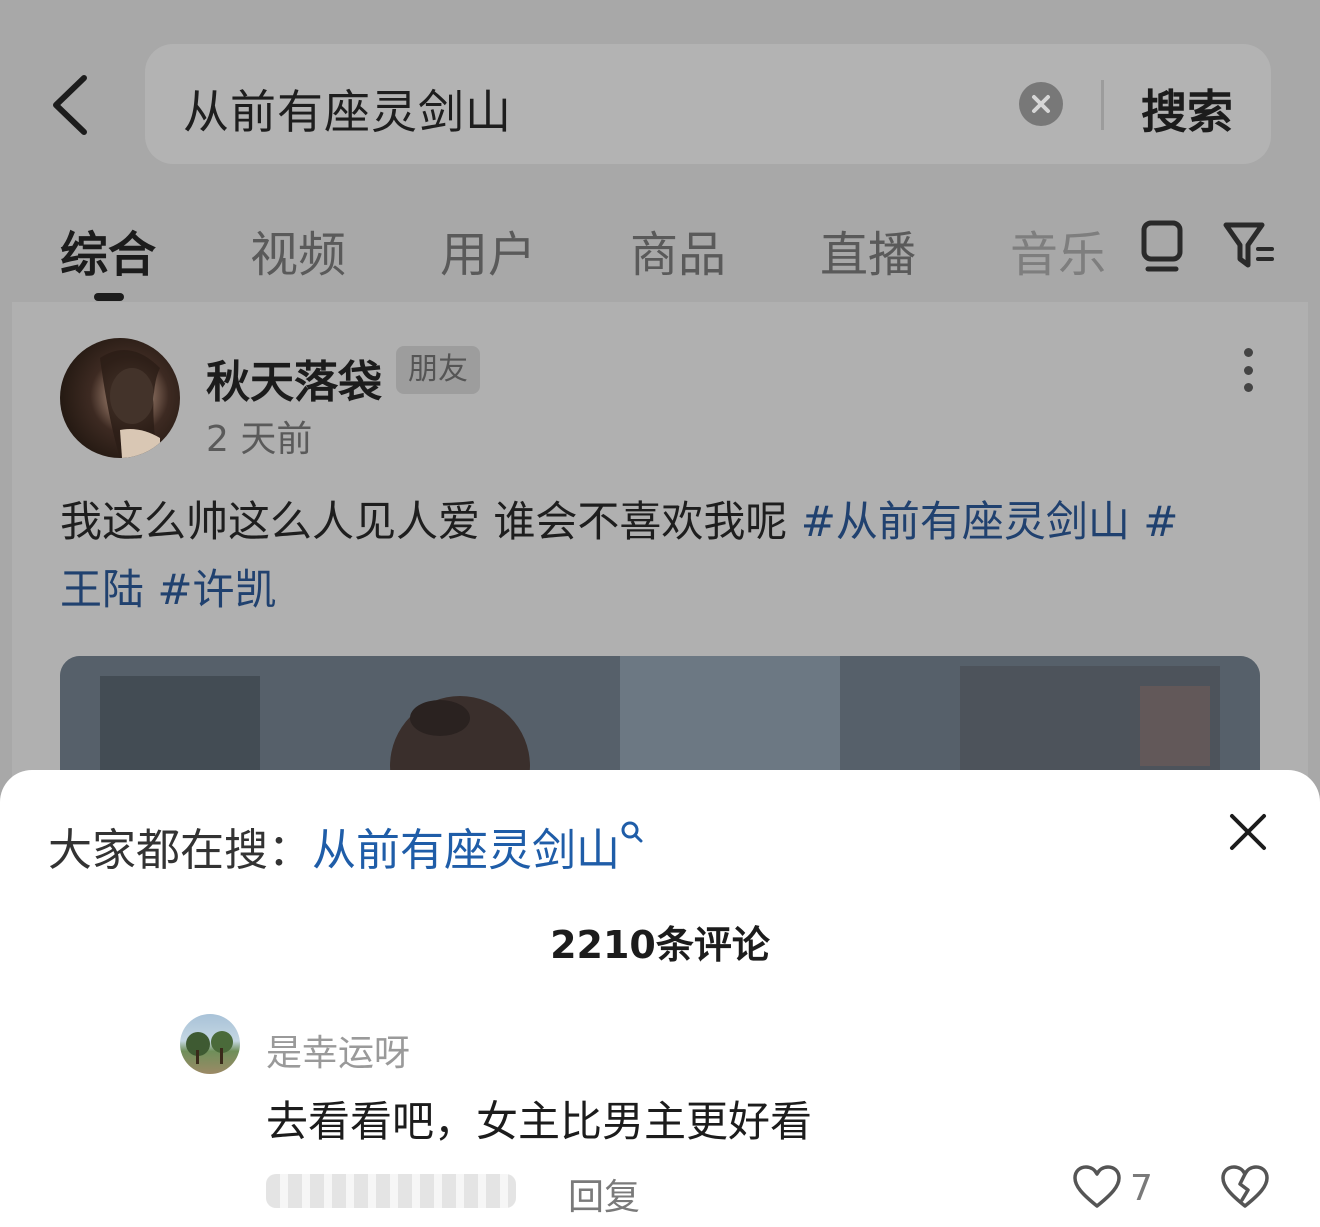 The image size is (1320, 1227). I want to click on trending-search-link: 从前有座灵剑山, so click(478, 848).